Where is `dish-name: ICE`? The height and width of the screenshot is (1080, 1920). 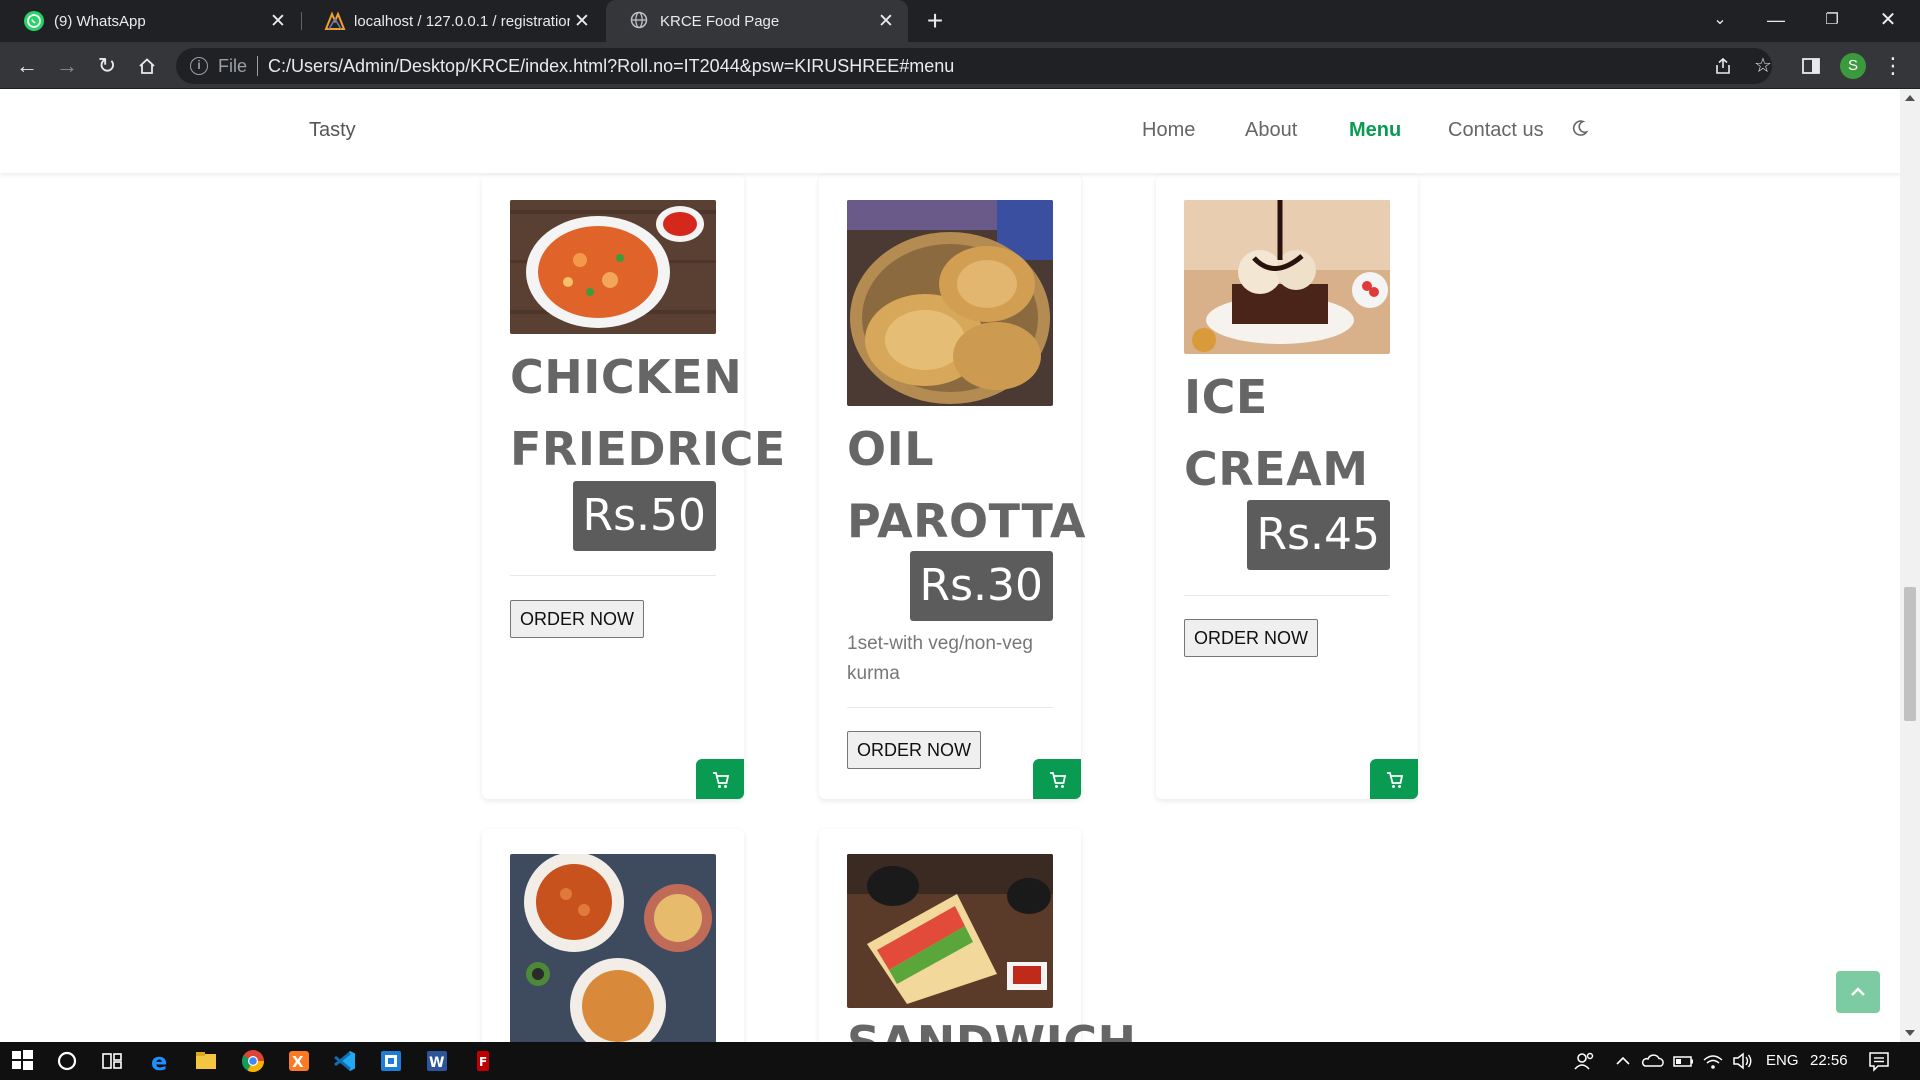 dish-name: ICE is located at coordinates (1226, 397).